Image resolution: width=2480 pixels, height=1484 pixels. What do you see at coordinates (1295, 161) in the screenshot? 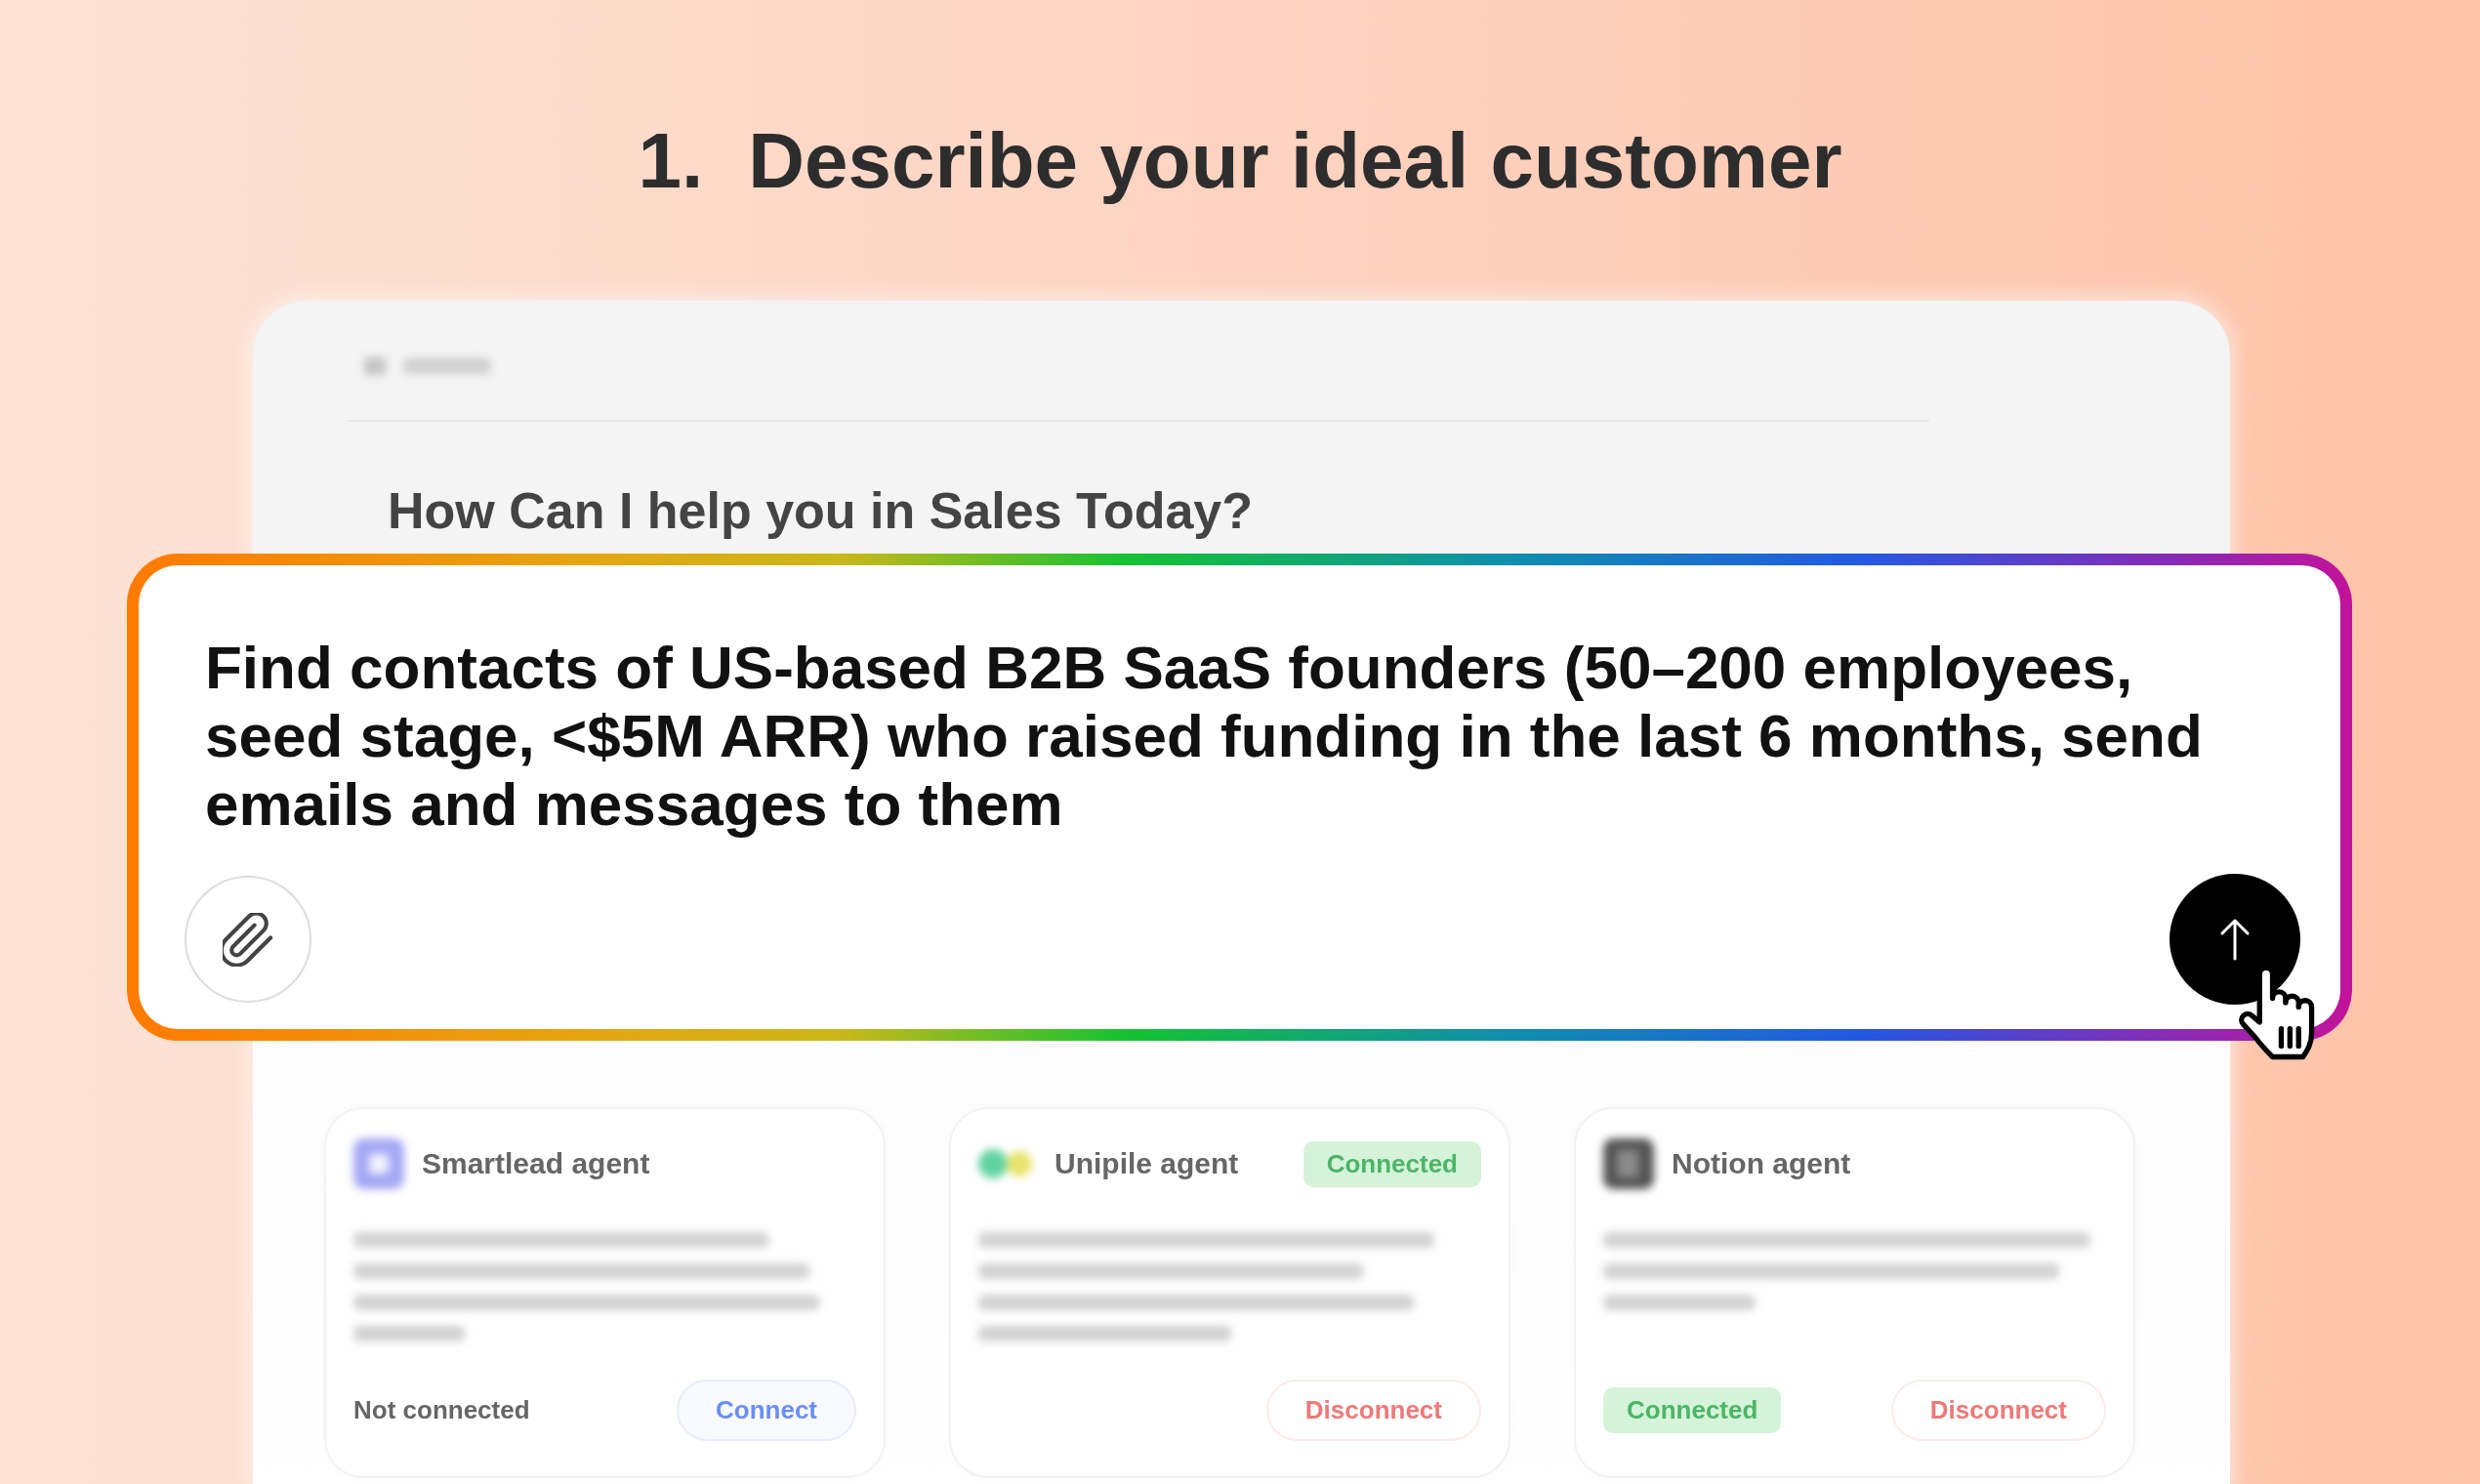
I see `step-title: Describe your ideal customer` at bounding box center [1295, 161].